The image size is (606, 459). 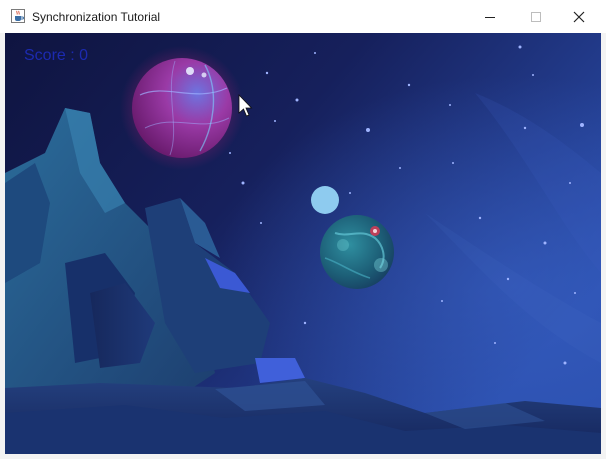 What do you see at coordinates (18, 16) in the screenshot?
I see `java-cup-icon` at bounding box center [18, 16].